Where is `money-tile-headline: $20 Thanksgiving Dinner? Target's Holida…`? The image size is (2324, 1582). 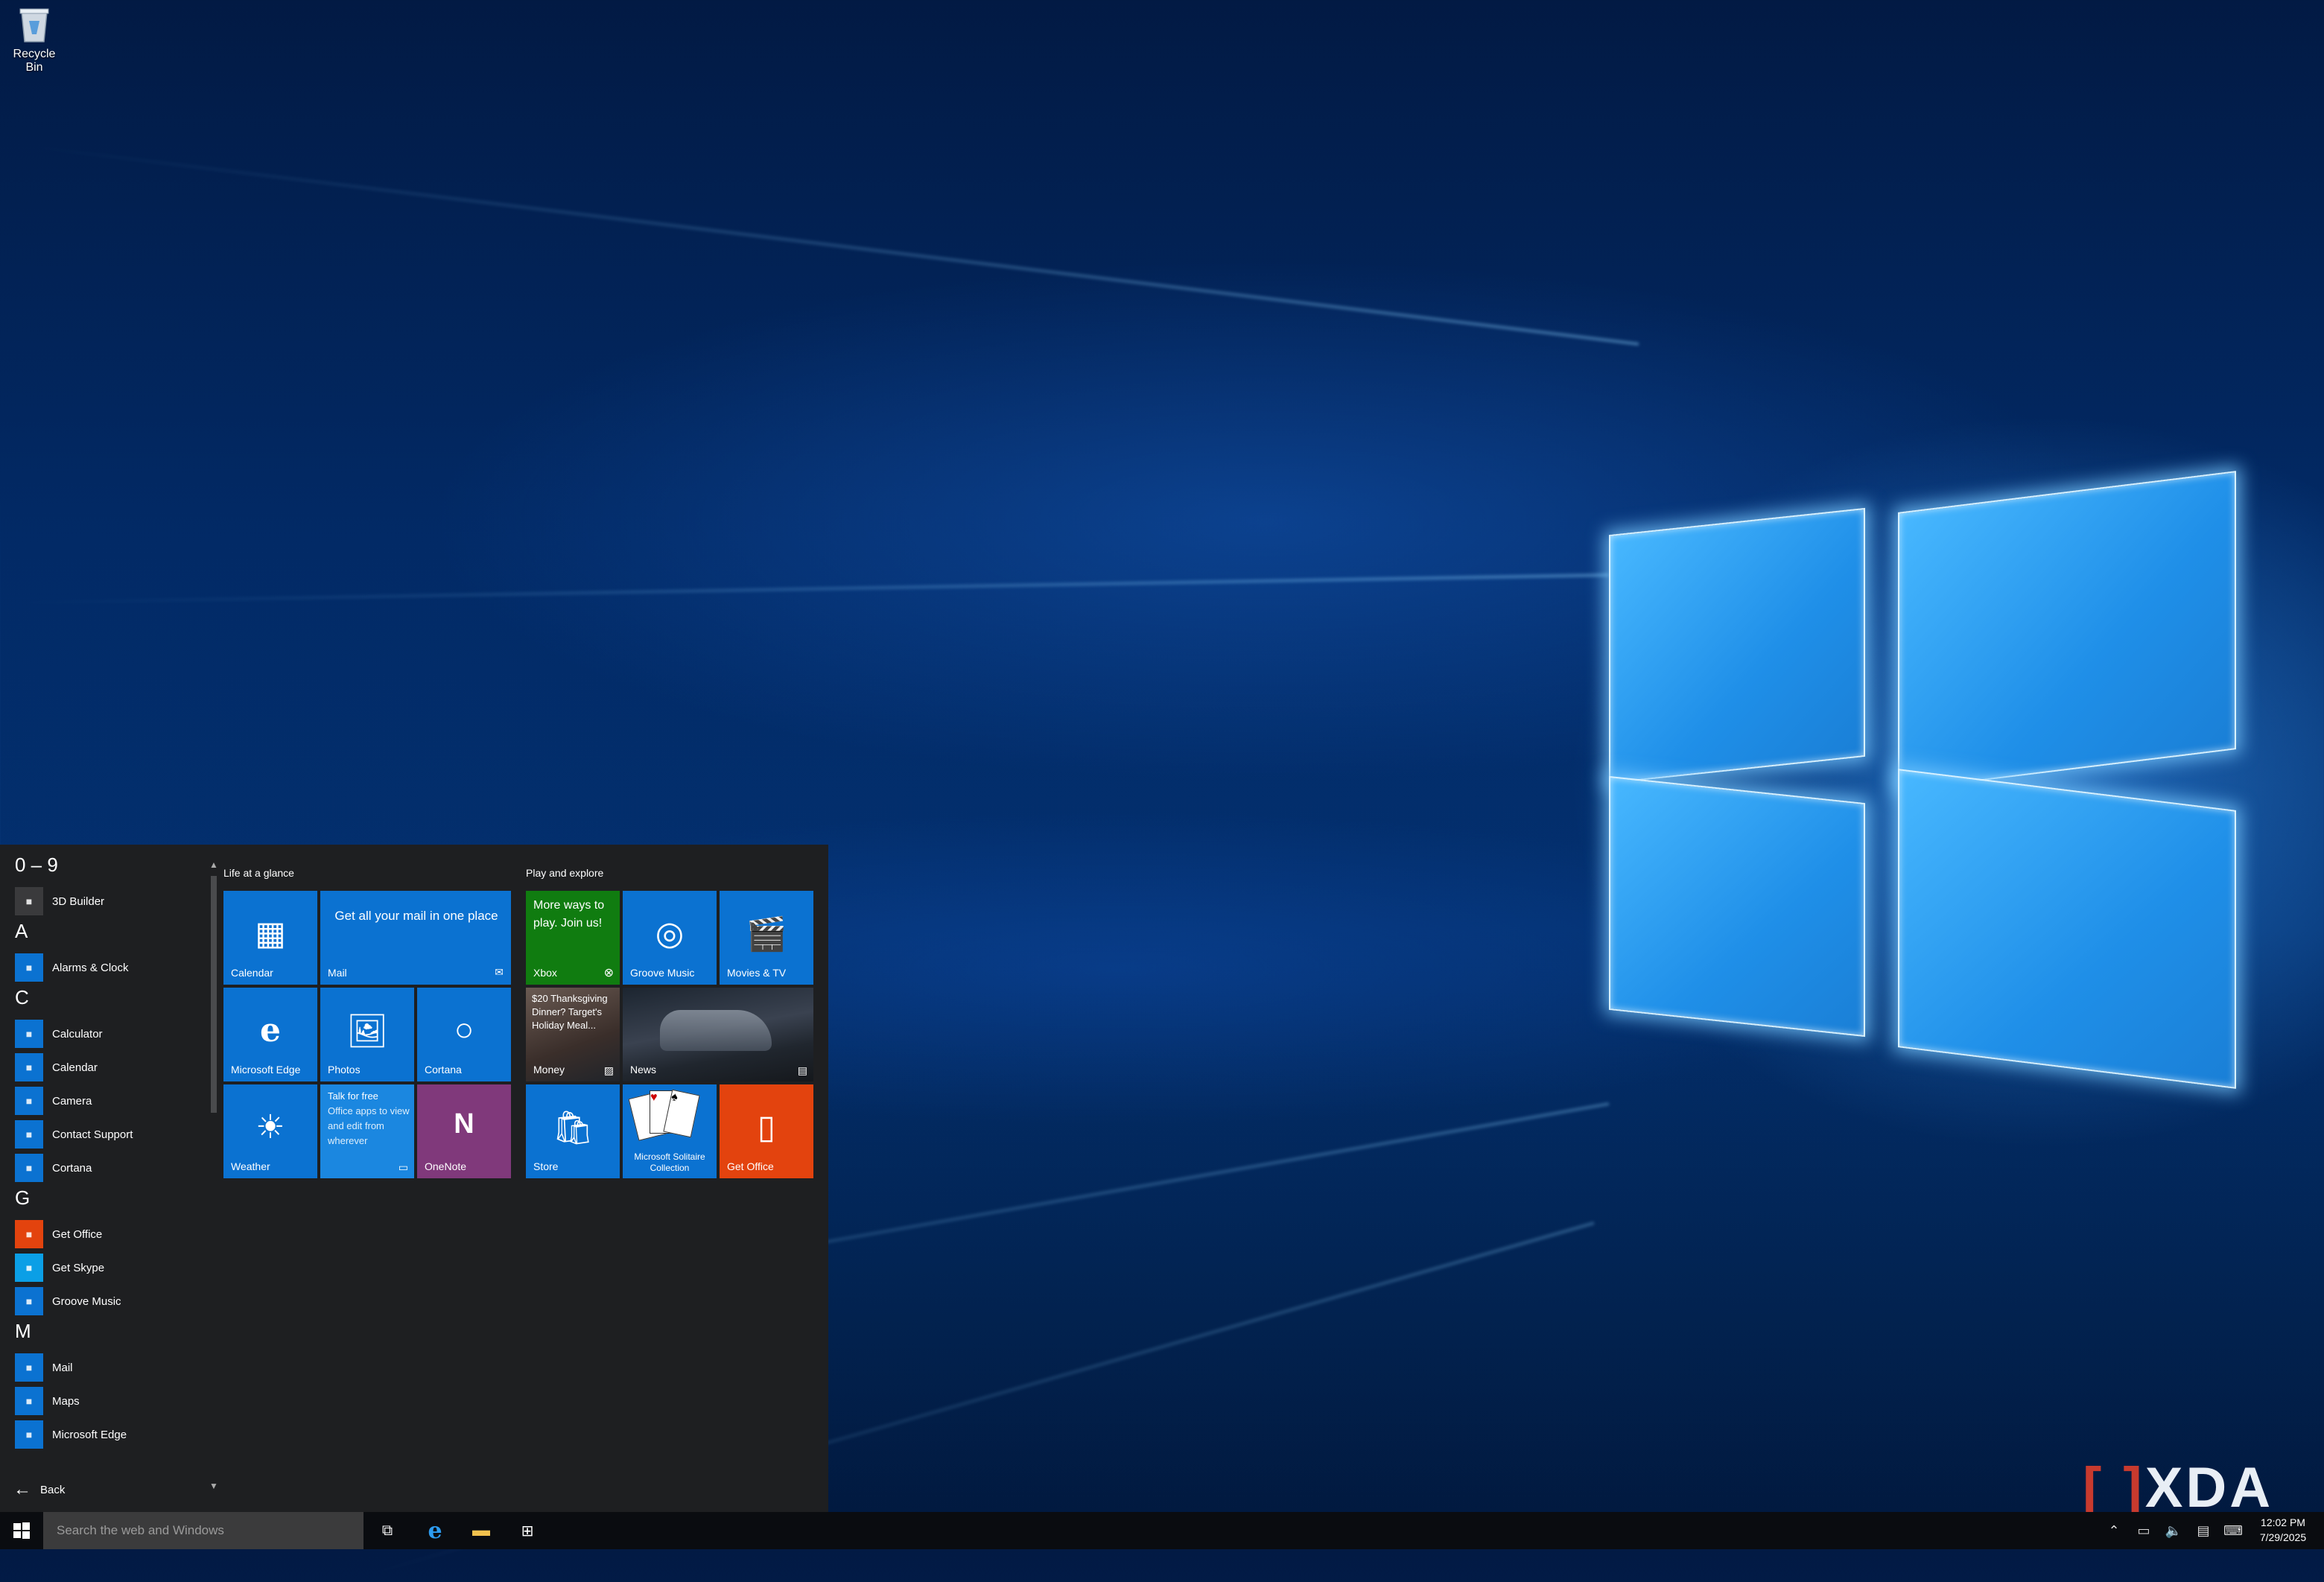
money-tile-headline: $20 Thanksgiving Dinner? Target's Holida… is located at coordinates (570, 1012).